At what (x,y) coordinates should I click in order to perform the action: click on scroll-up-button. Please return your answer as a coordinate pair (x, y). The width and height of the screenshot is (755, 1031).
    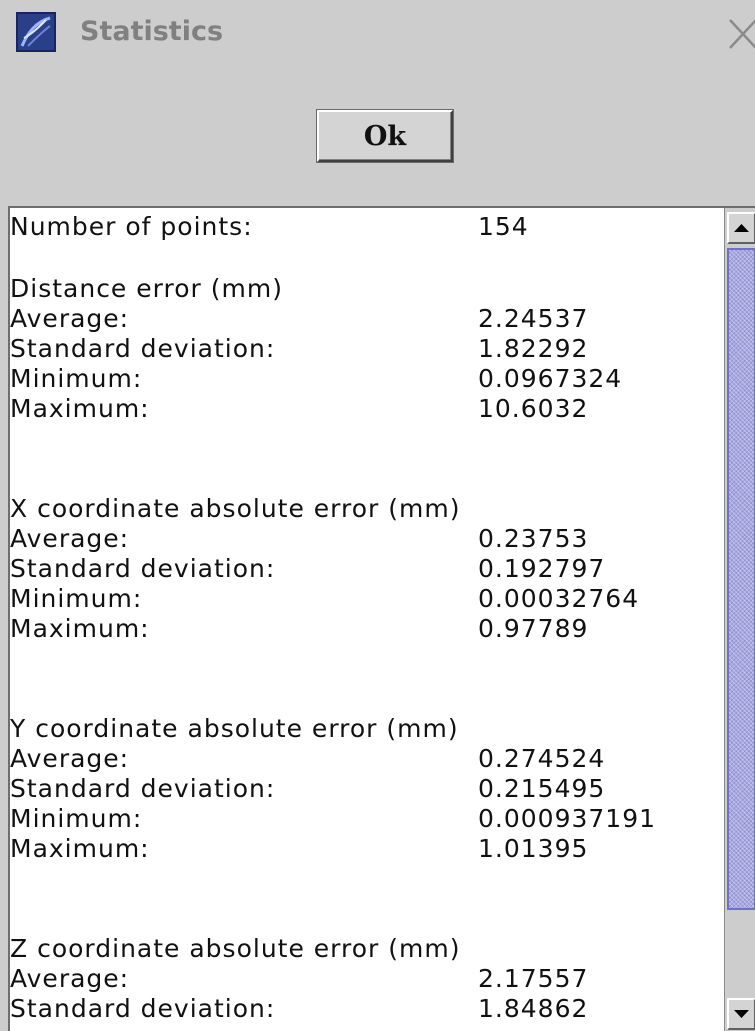
    Looking at the image, I should click on (741, 228).